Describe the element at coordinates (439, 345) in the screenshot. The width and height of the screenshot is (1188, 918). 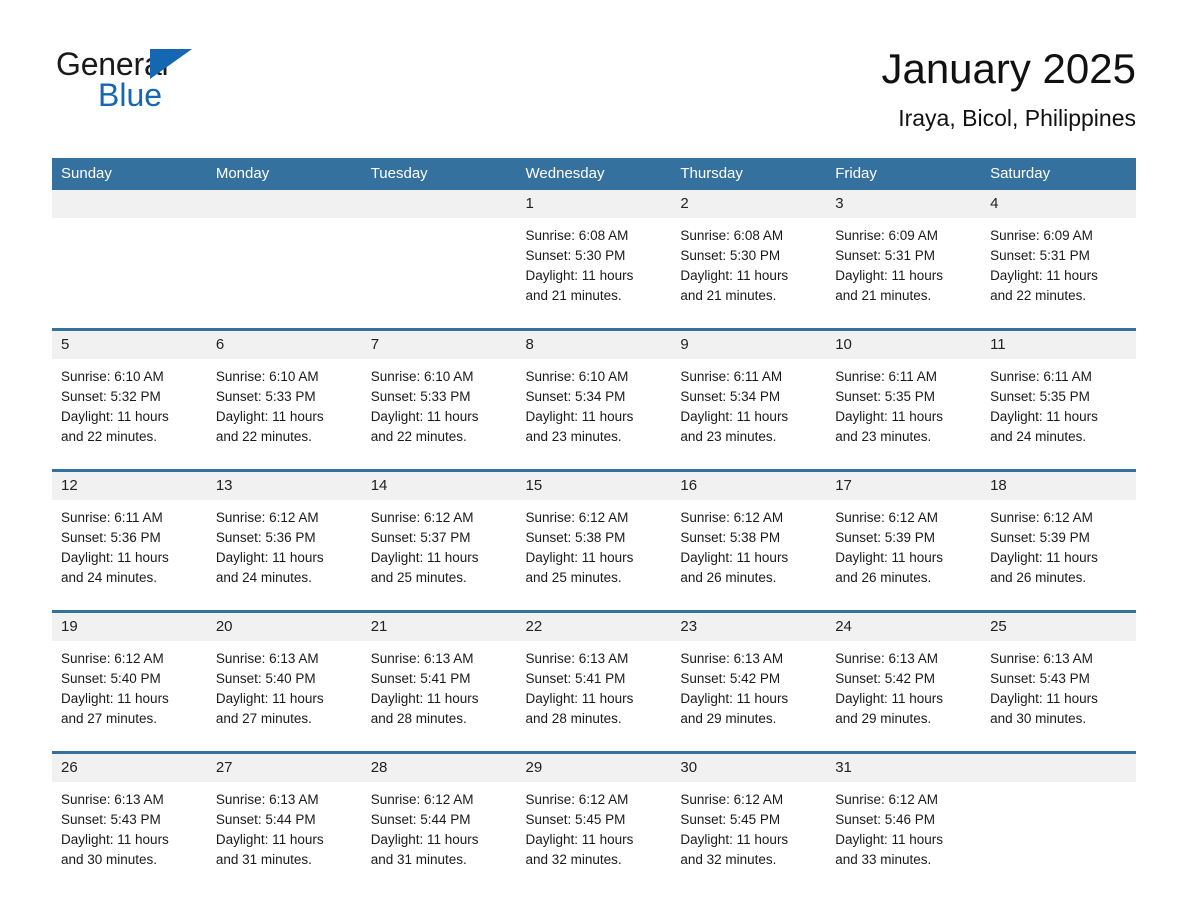
I see `day-number: 7` at that location.